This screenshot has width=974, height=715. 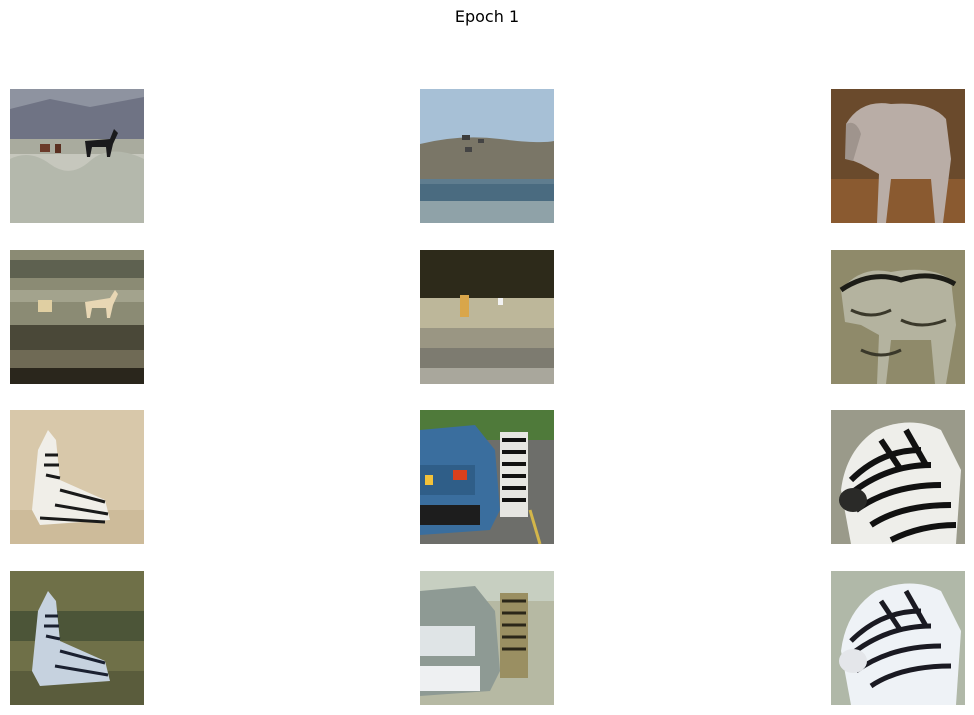 I want to click on image-r2c1, so click(x=487, y=477).